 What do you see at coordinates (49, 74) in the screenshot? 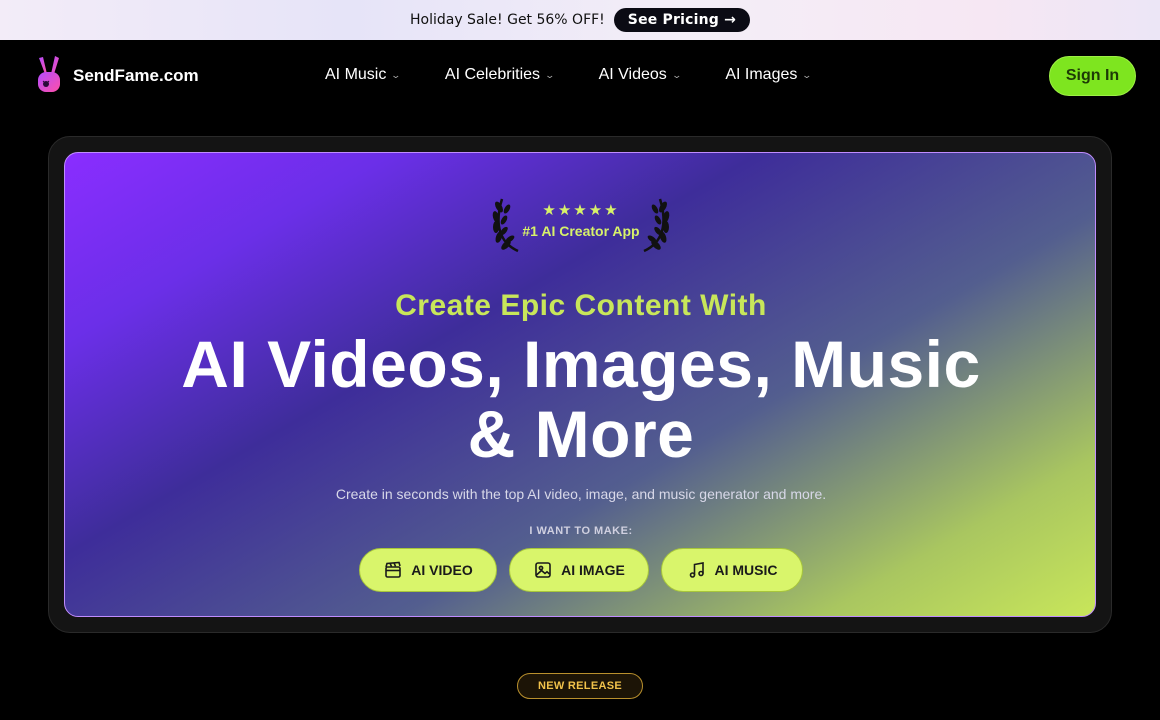
I see `peace-hand-icon` at bounding box center [49, 74].